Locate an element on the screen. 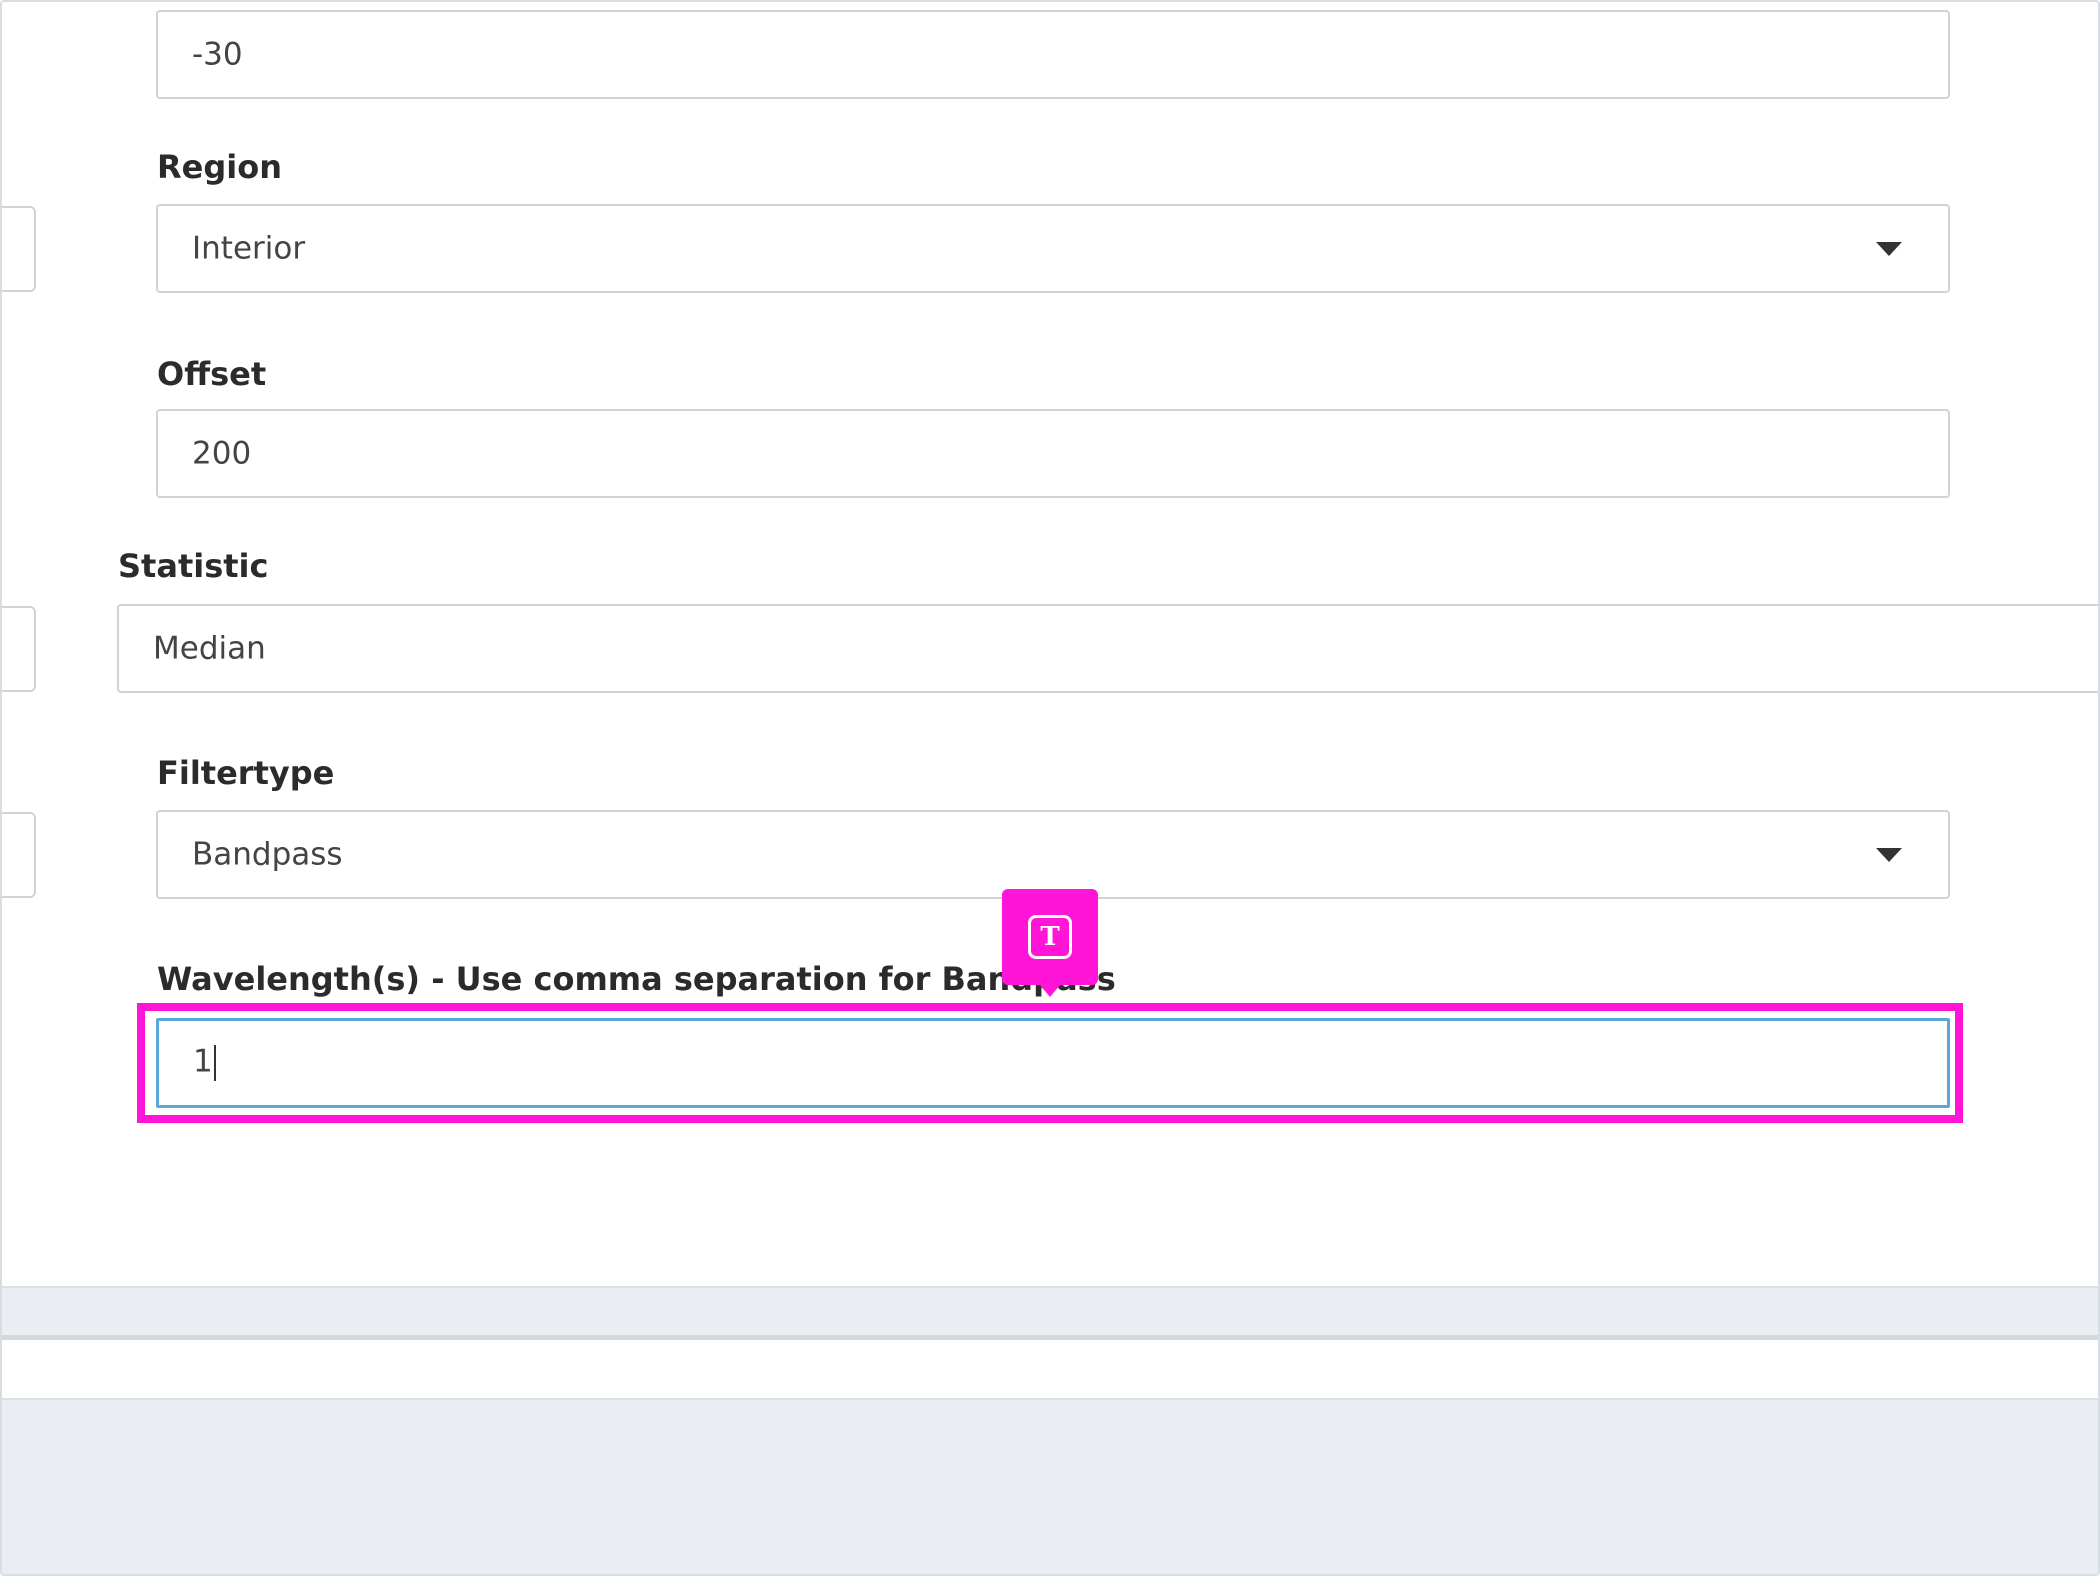 The image size is (2100, 1576). region-label: Region is located at coordinates (219, 167).